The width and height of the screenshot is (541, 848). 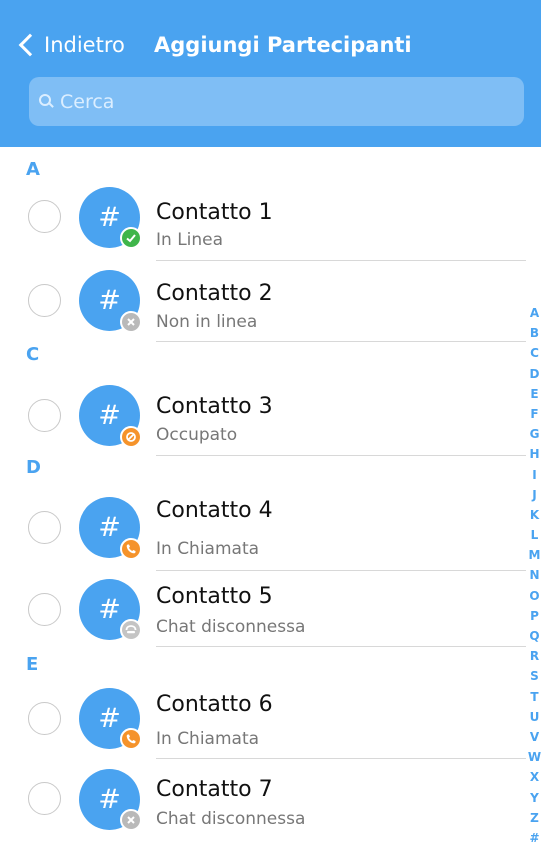 What do you see at coordinates (190, 240) in the screenshot?
I see `contact-status: In Linea` at bounding box center [190, 240].